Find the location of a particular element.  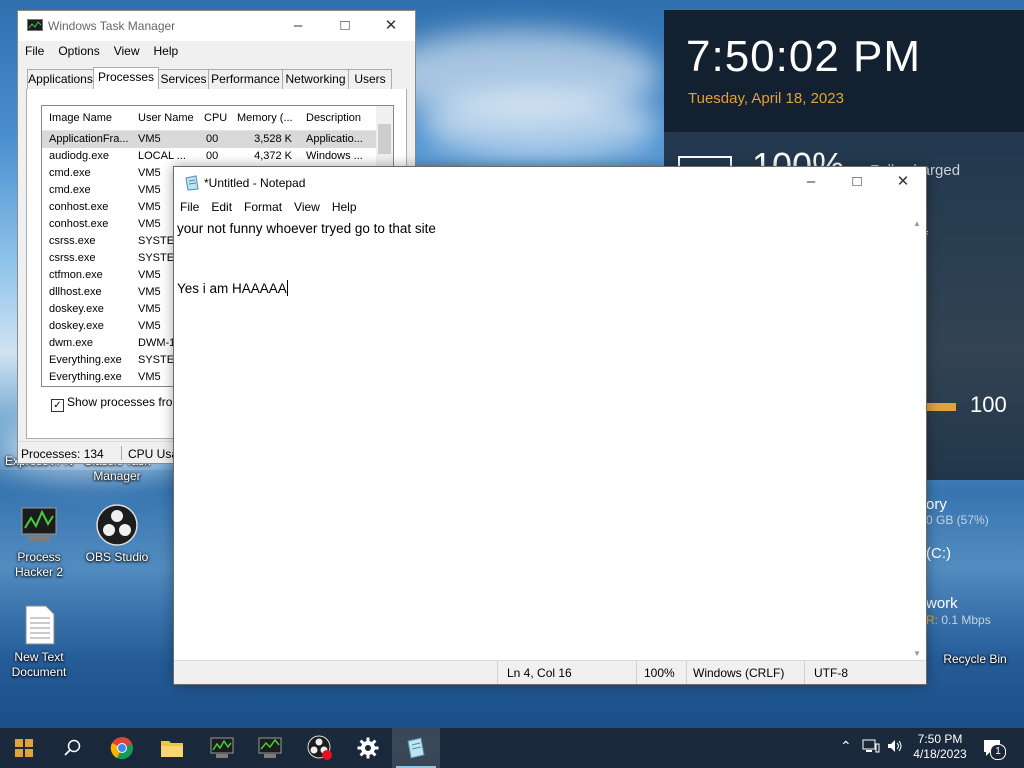

taskbar-settings is located at coordinates (368, 748).